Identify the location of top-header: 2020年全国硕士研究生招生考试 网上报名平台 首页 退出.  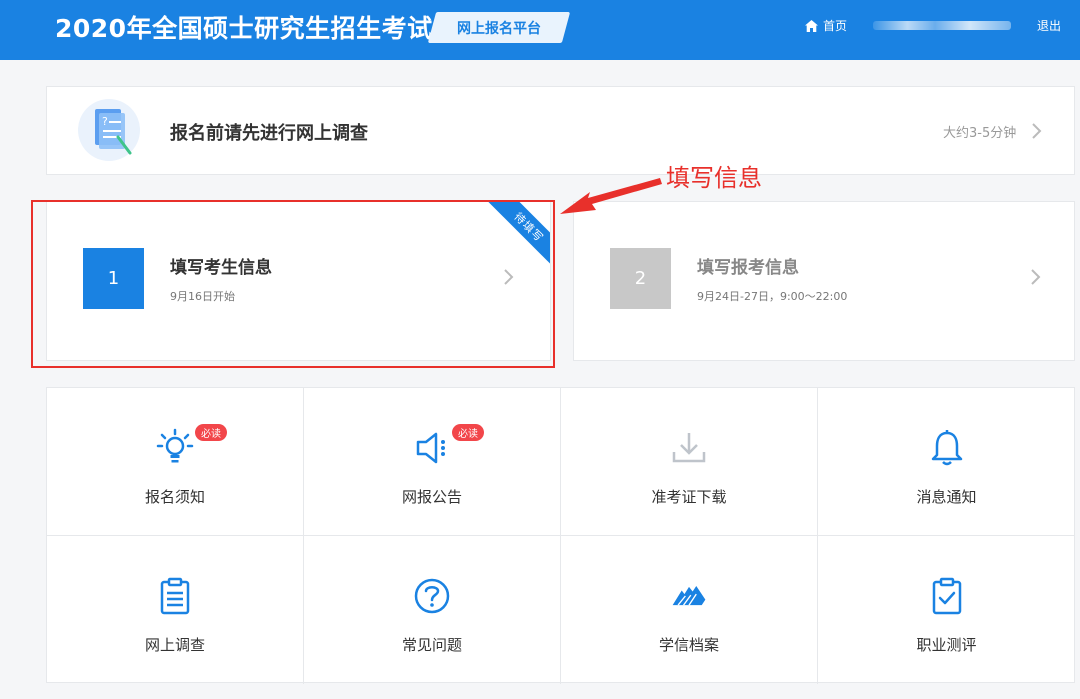
(540, 30).